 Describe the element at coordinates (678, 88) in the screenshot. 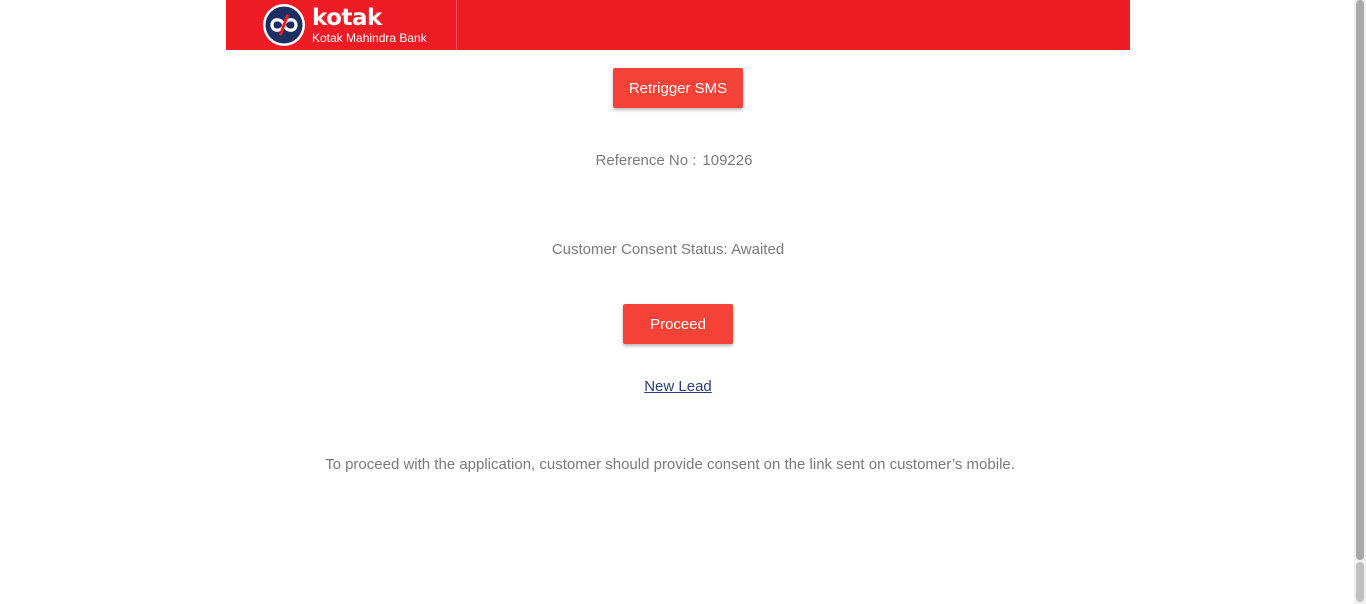

I see `retrigger-sms-button: Retrigger SMS` at that location.